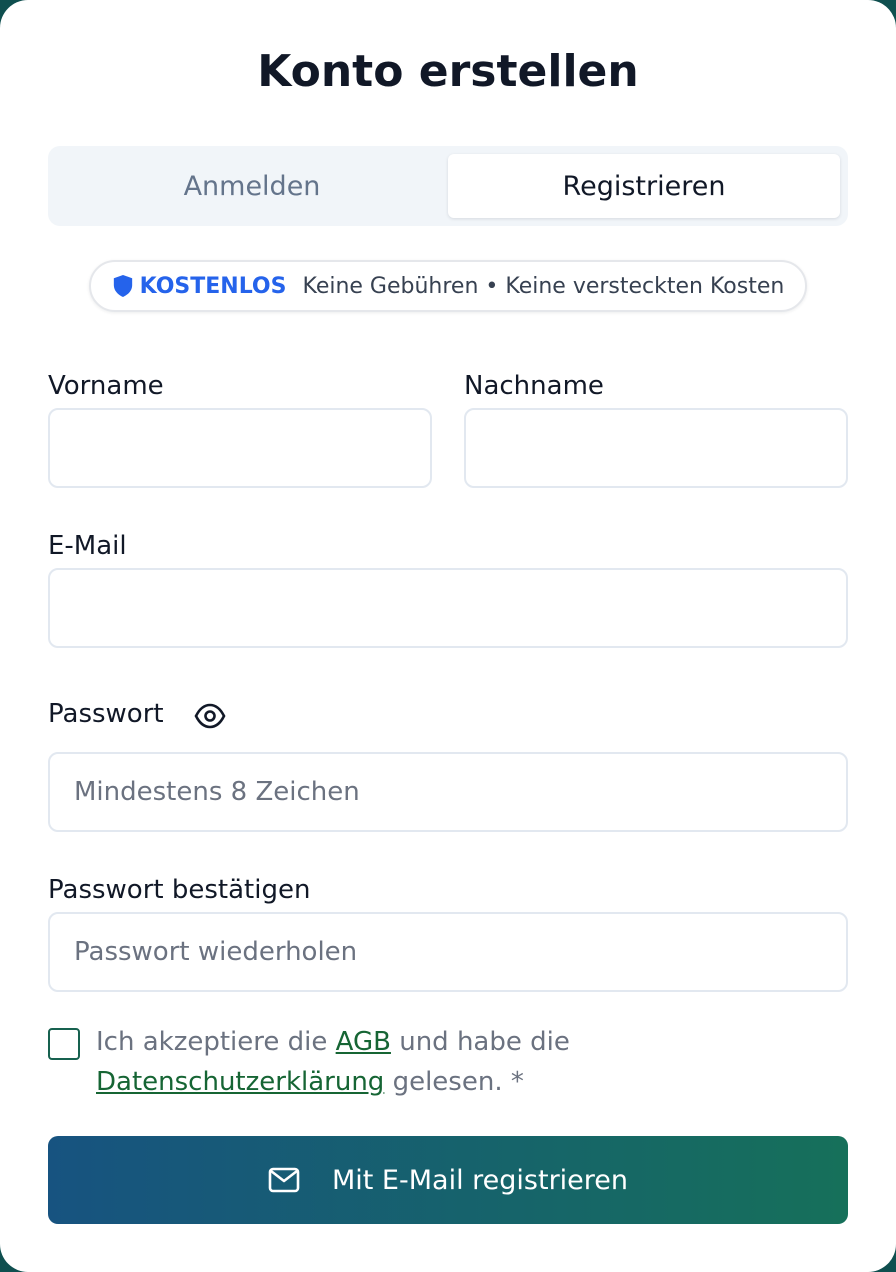 This screenshot has height=1272, width=896. Describe the element at coordinates (448, 71) in the screenshot. I see `page-title: Konto erstellen` at that location.